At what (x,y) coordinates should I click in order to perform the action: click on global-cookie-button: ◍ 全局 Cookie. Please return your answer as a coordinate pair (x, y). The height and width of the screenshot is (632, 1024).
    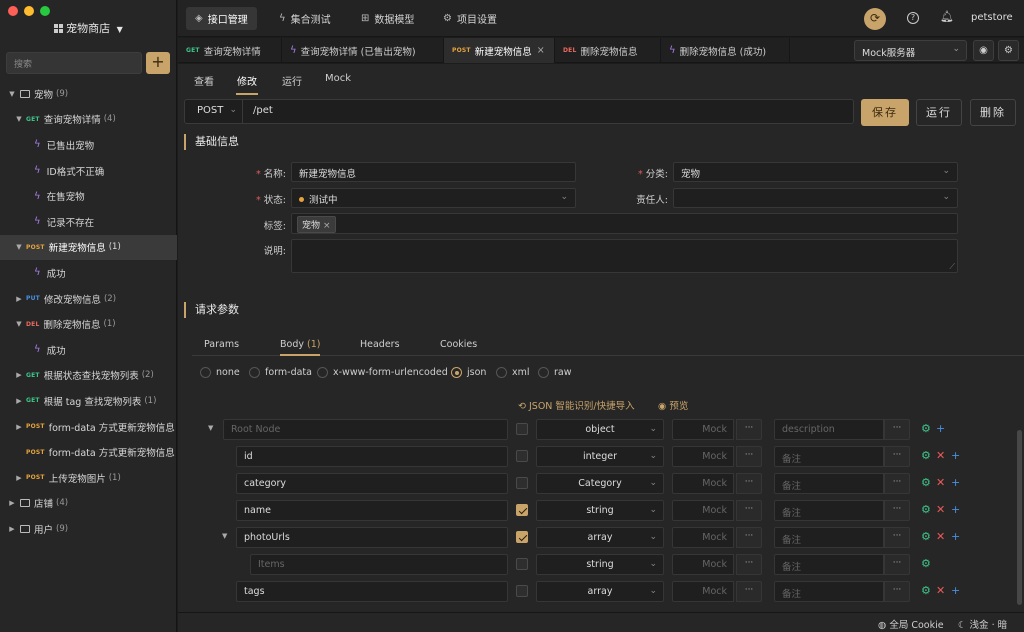
    Looking at the image, I should click on (911, 624).